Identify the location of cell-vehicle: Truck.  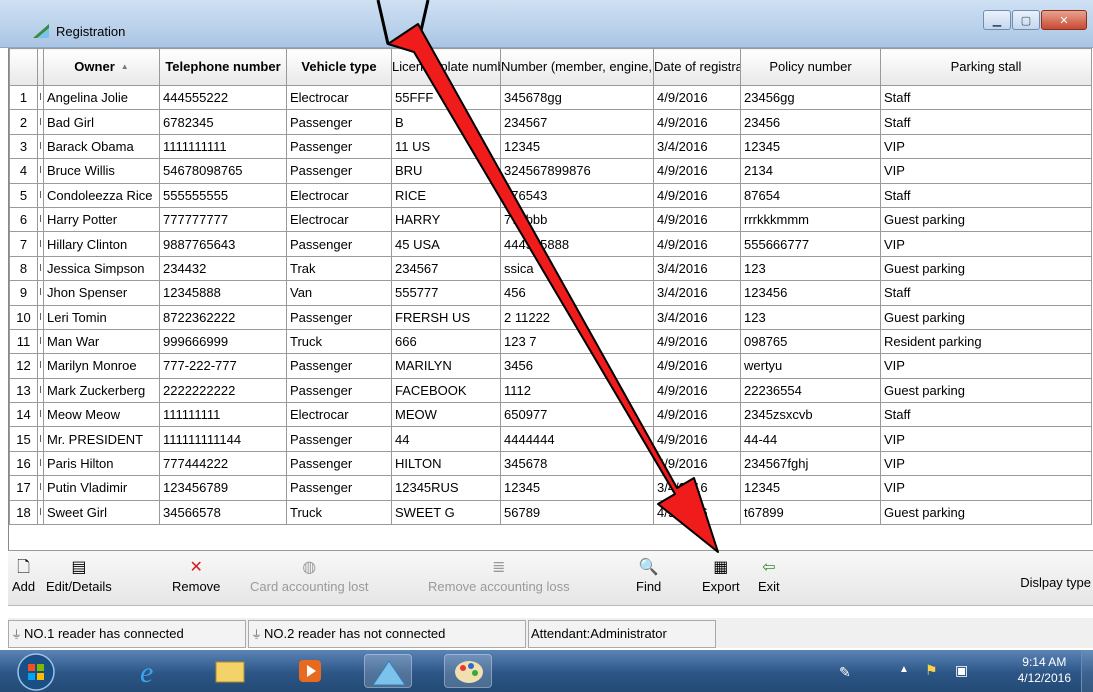
(339, 512).